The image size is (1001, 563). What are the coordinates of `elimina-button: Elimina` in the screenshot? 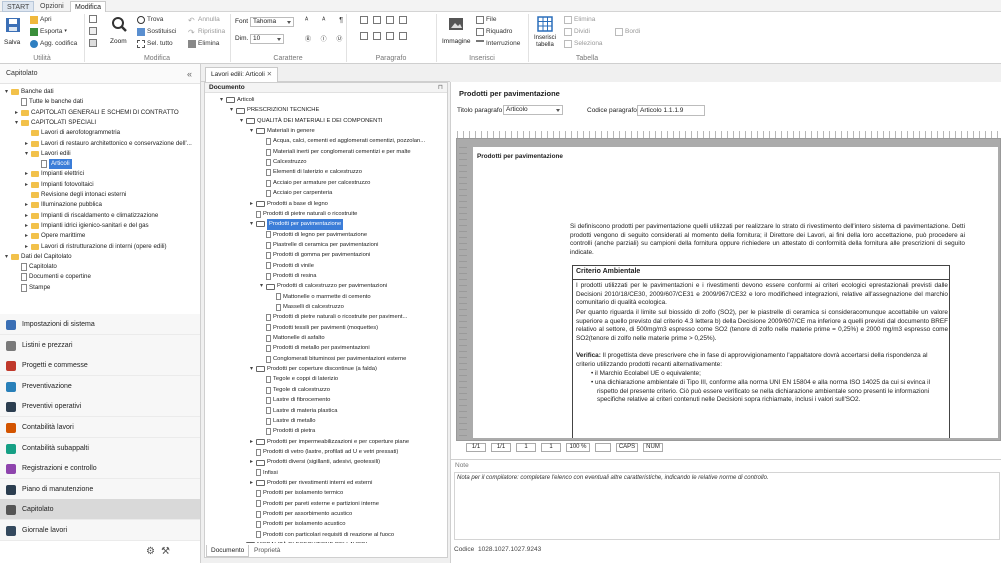 It's located at (203, 43).